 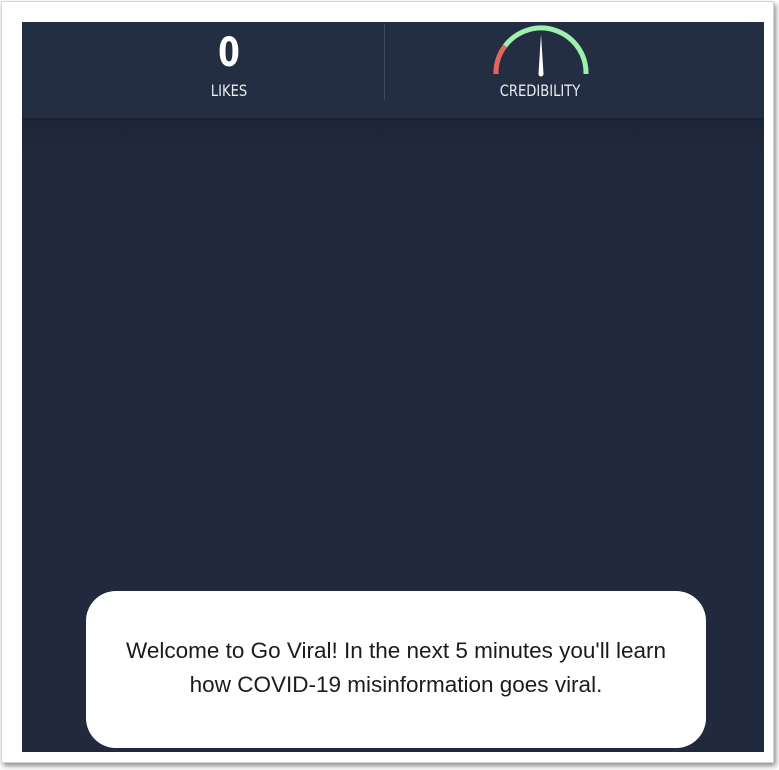 What do you see at coordinates (229, 53) in the screenshot?
I see `likes-count: 0` at bounding box center [229, 53].